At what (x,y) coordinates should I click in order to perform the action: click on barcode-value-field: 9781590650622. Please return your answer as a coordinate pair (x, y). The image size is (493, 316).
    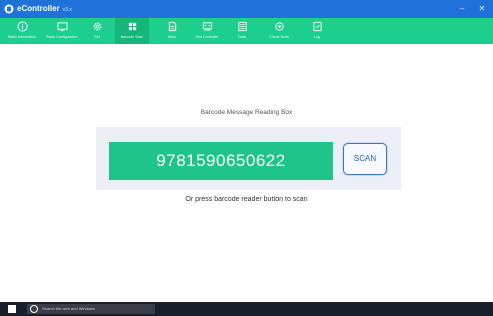
    Looking at the image, I should click on (221, 161).